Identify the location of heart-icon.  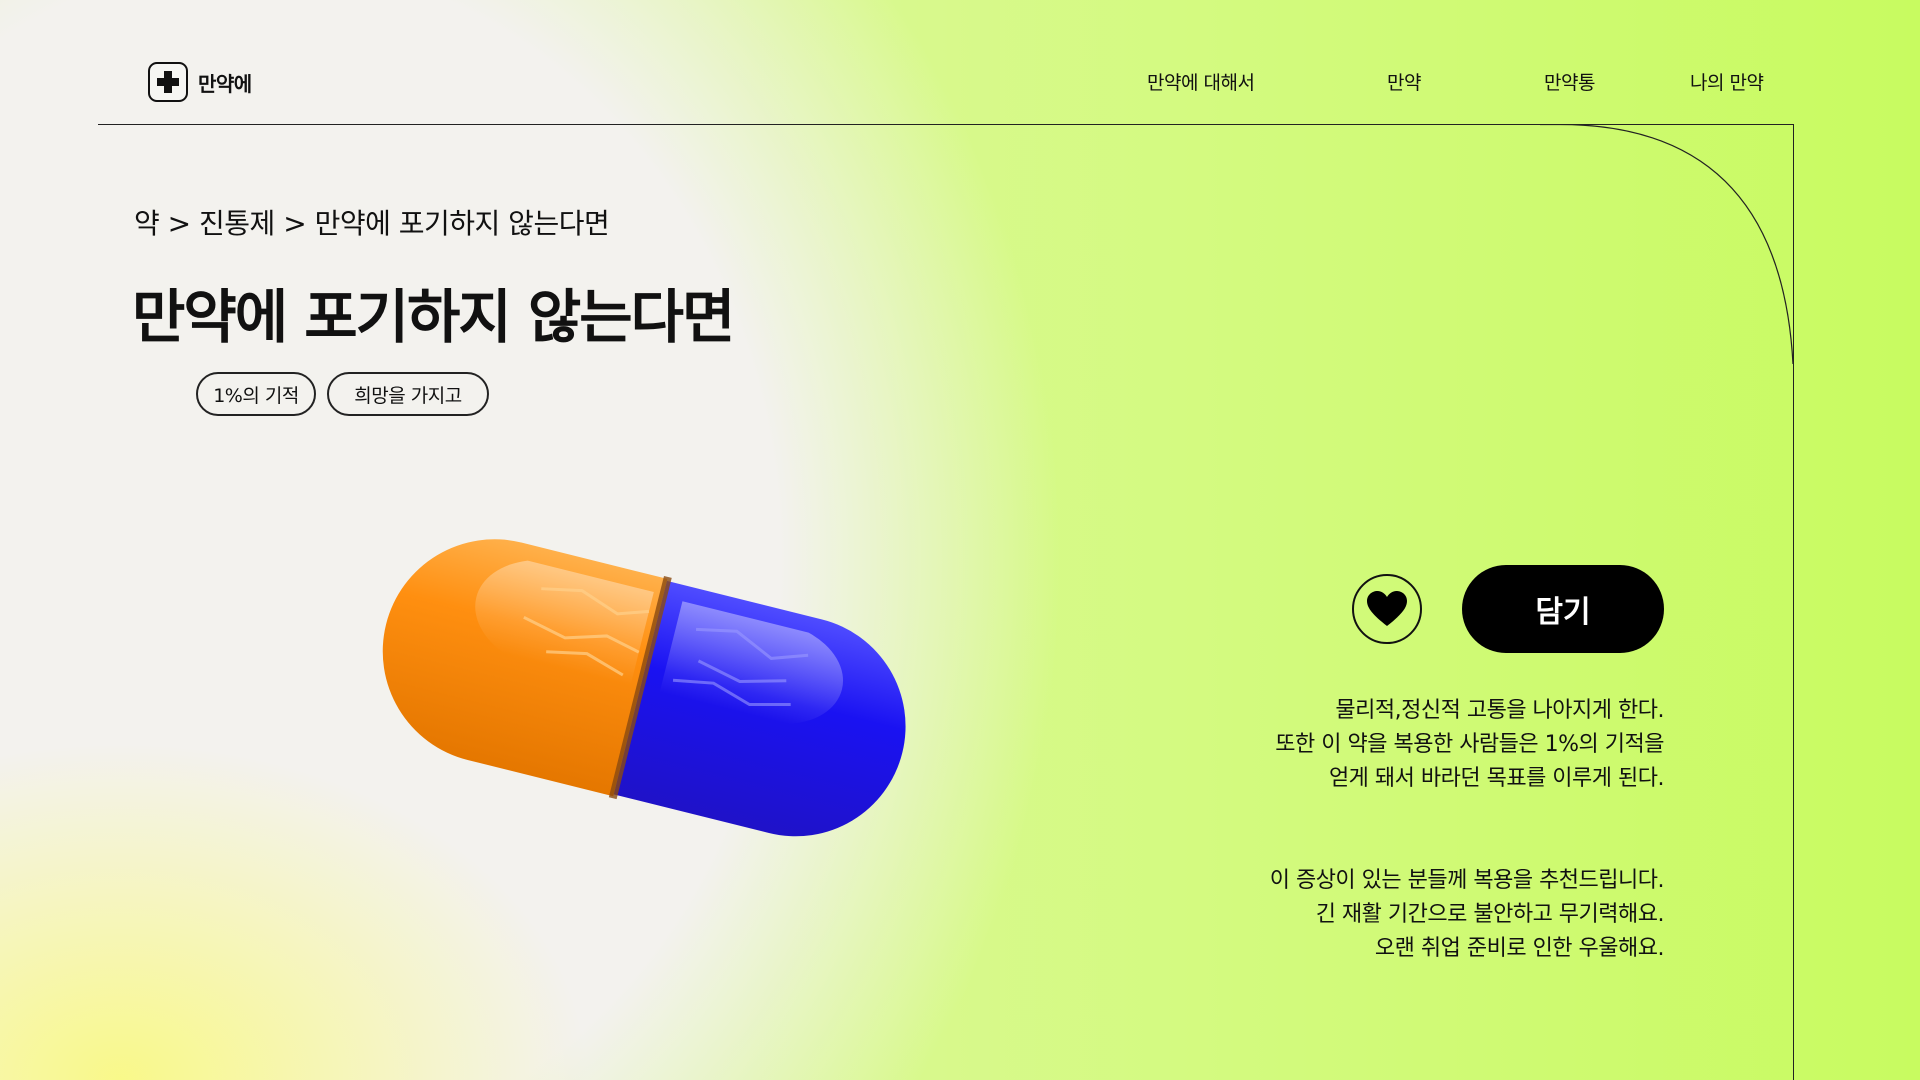
(1387, 608).